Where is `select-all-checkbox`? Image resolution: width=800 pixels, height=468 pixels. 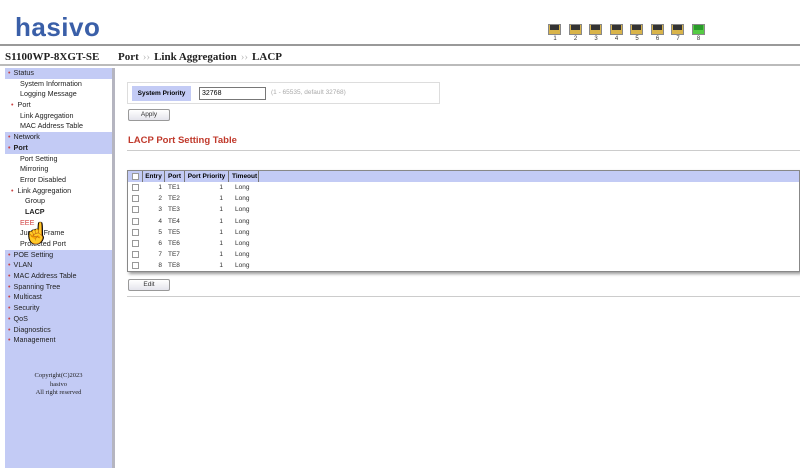 select-all-checkbox is located at coordinates (135, 176).